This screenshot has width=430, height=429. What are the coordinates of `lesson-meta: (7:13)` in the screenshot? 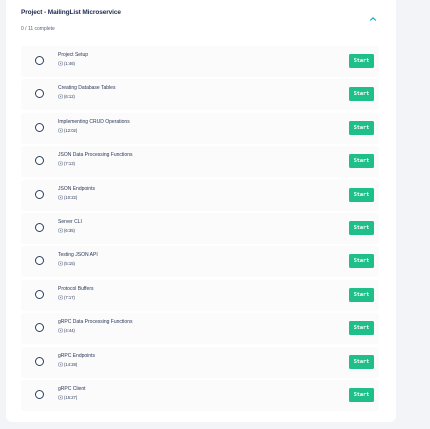 It's located at (66, 163).